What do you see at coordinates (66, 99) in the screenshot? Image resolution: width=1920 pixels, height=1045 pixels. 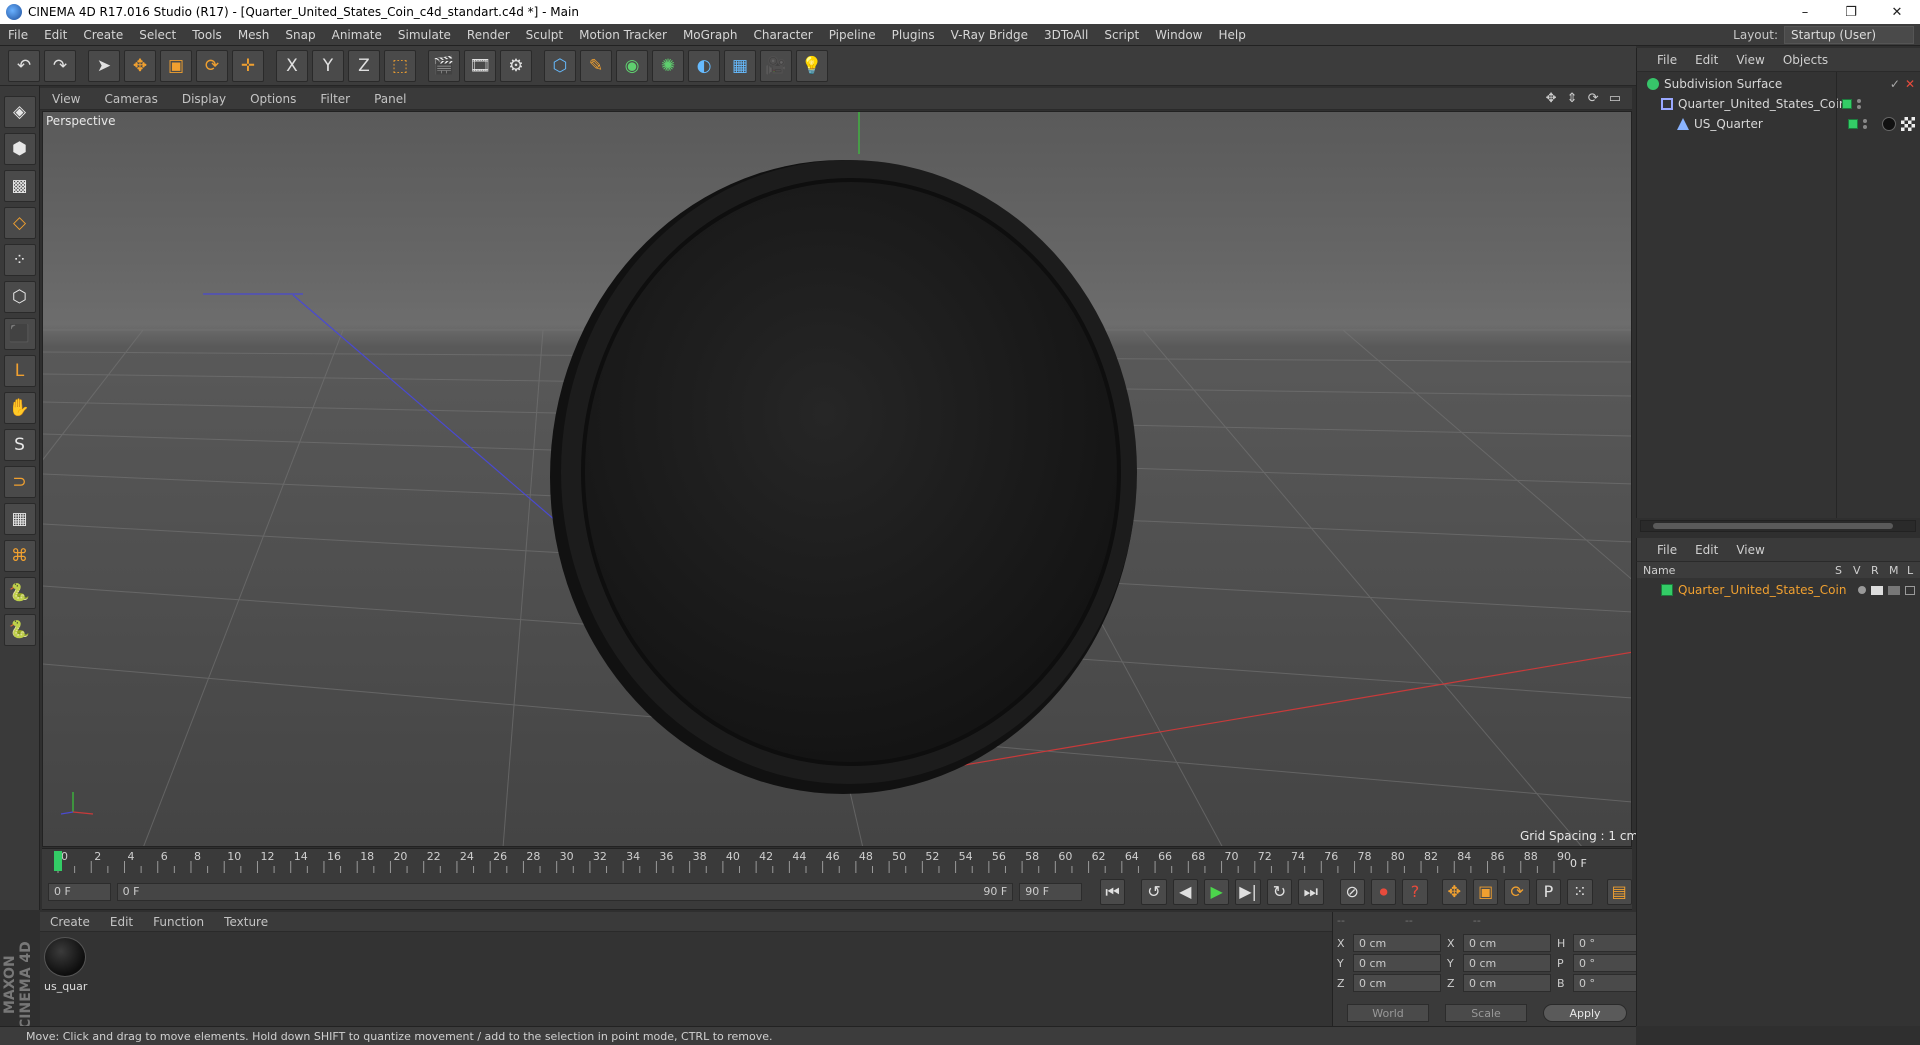 I see `viewport-menu-view: View` at bounding box center [66, 99].